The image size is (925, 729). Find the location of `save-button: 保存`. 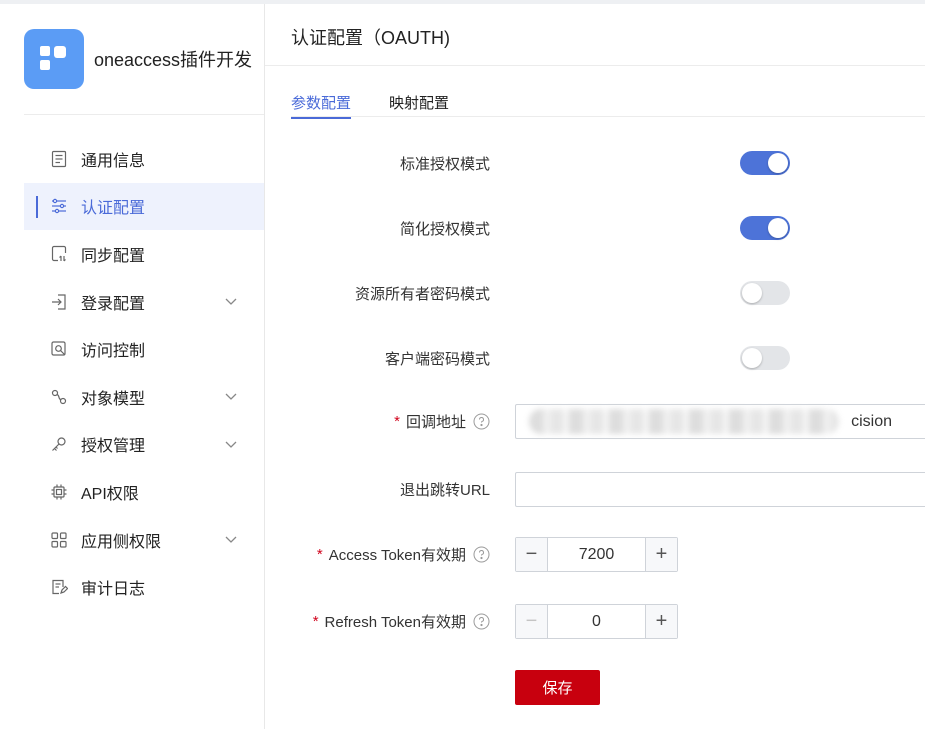

save-button: 保存 is located at coordinates (557, 687).